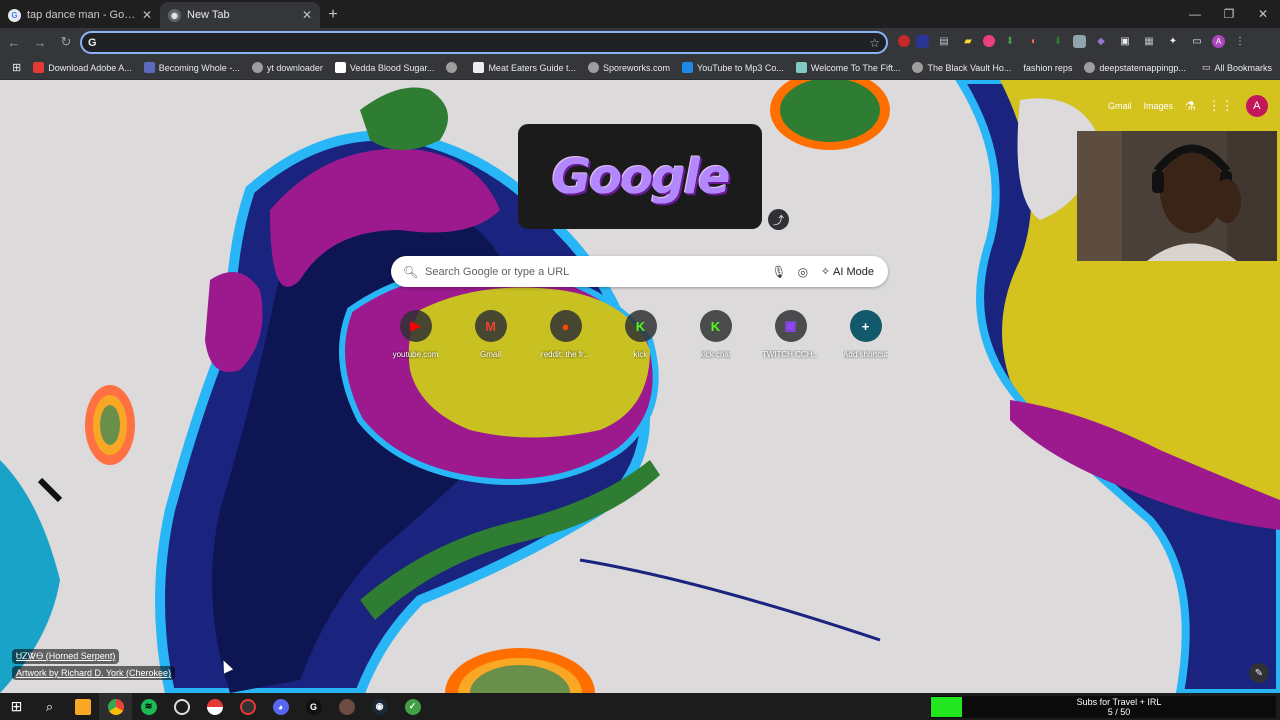 This screenshot has width=1280, height=720. Describe the element at coordinates (1101, 41) in the screenshot. I see `extension-purple-icon: ◆` at that location.